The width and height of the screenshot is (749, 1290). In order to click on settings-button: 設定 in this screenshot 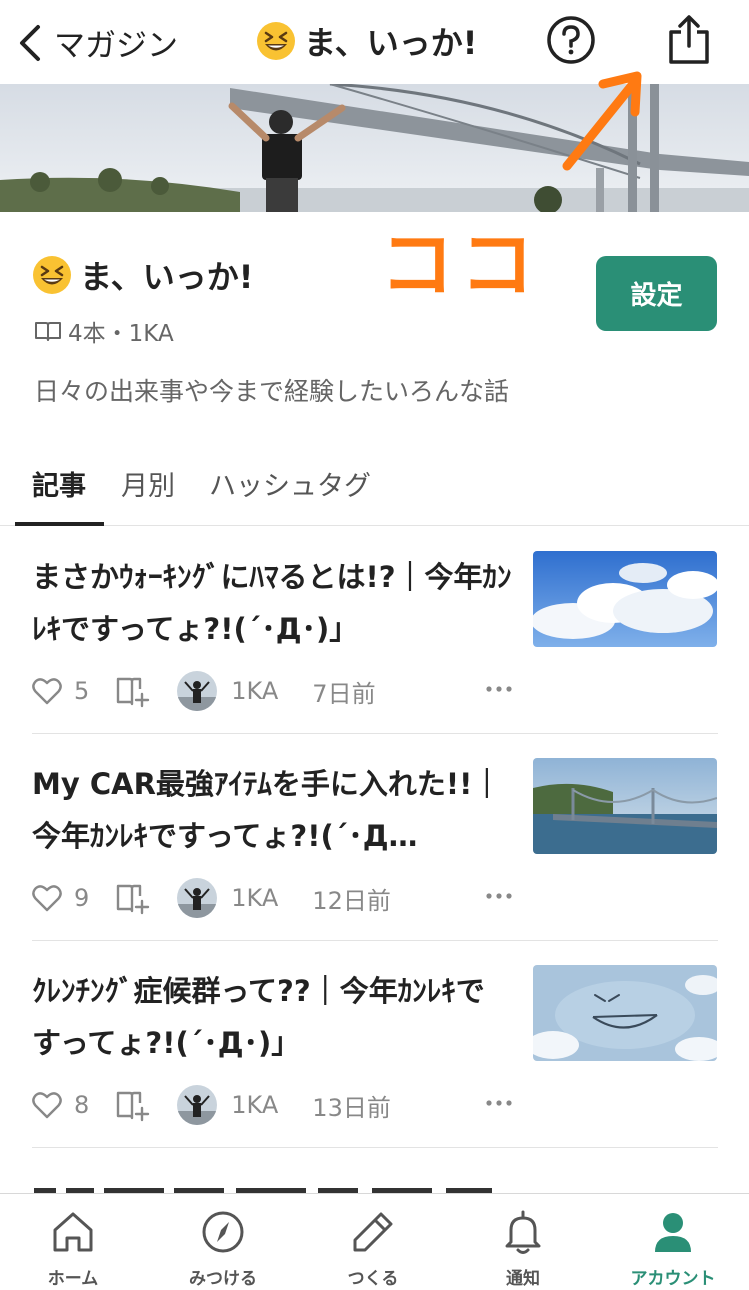, I will do `click(656, 293)`.